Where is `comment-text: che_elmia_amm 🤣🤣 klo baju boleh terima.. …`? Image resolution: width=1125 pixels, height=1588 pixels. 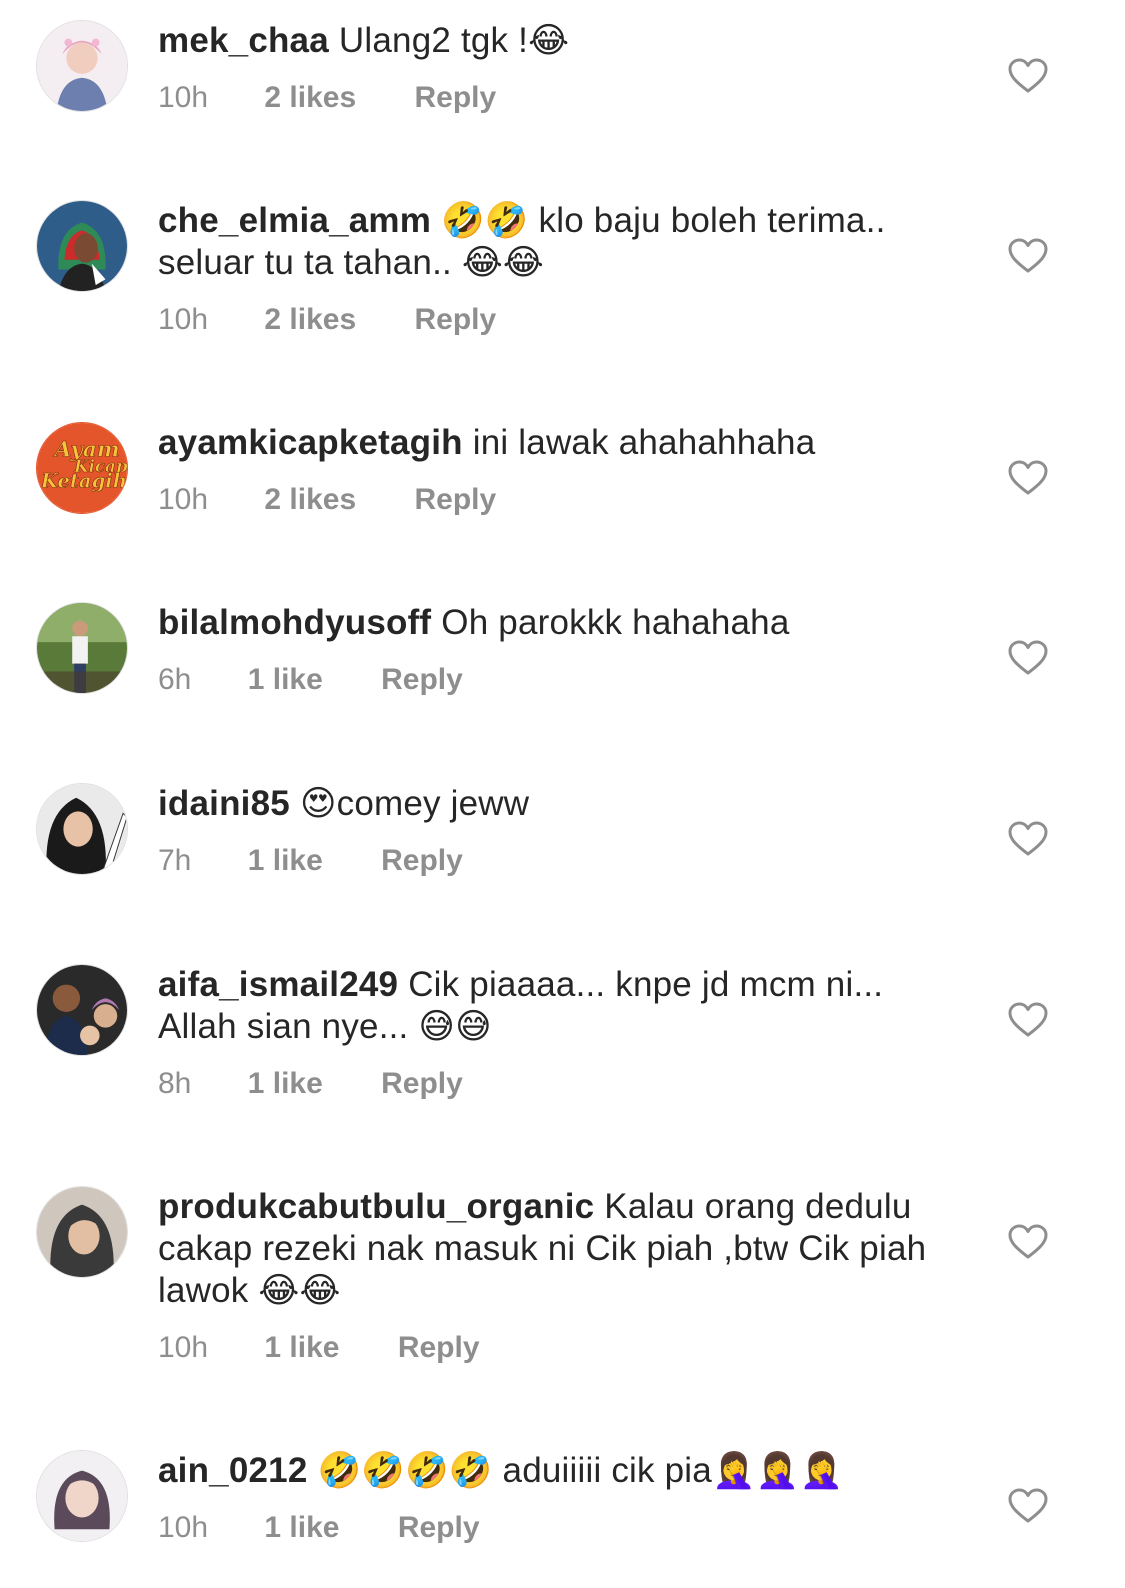
comment-text: che_elmia_amm 🤣🤣 klo baju boleh terima.. … is located at coordinates (558, 242).